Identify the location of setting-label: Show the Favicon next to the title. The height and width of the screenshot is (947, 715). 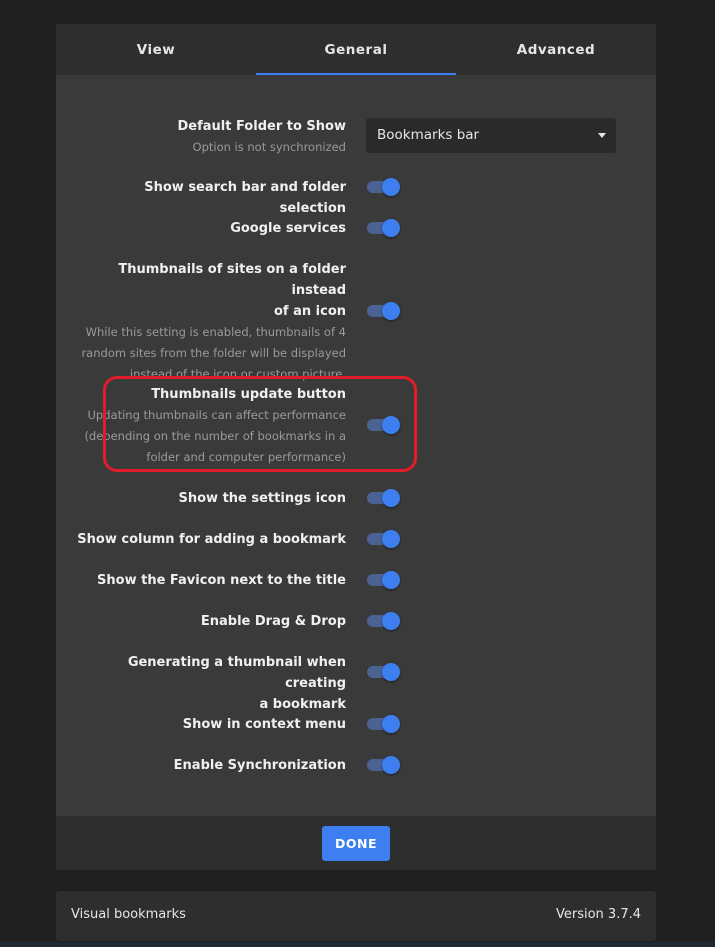
(221, 580).